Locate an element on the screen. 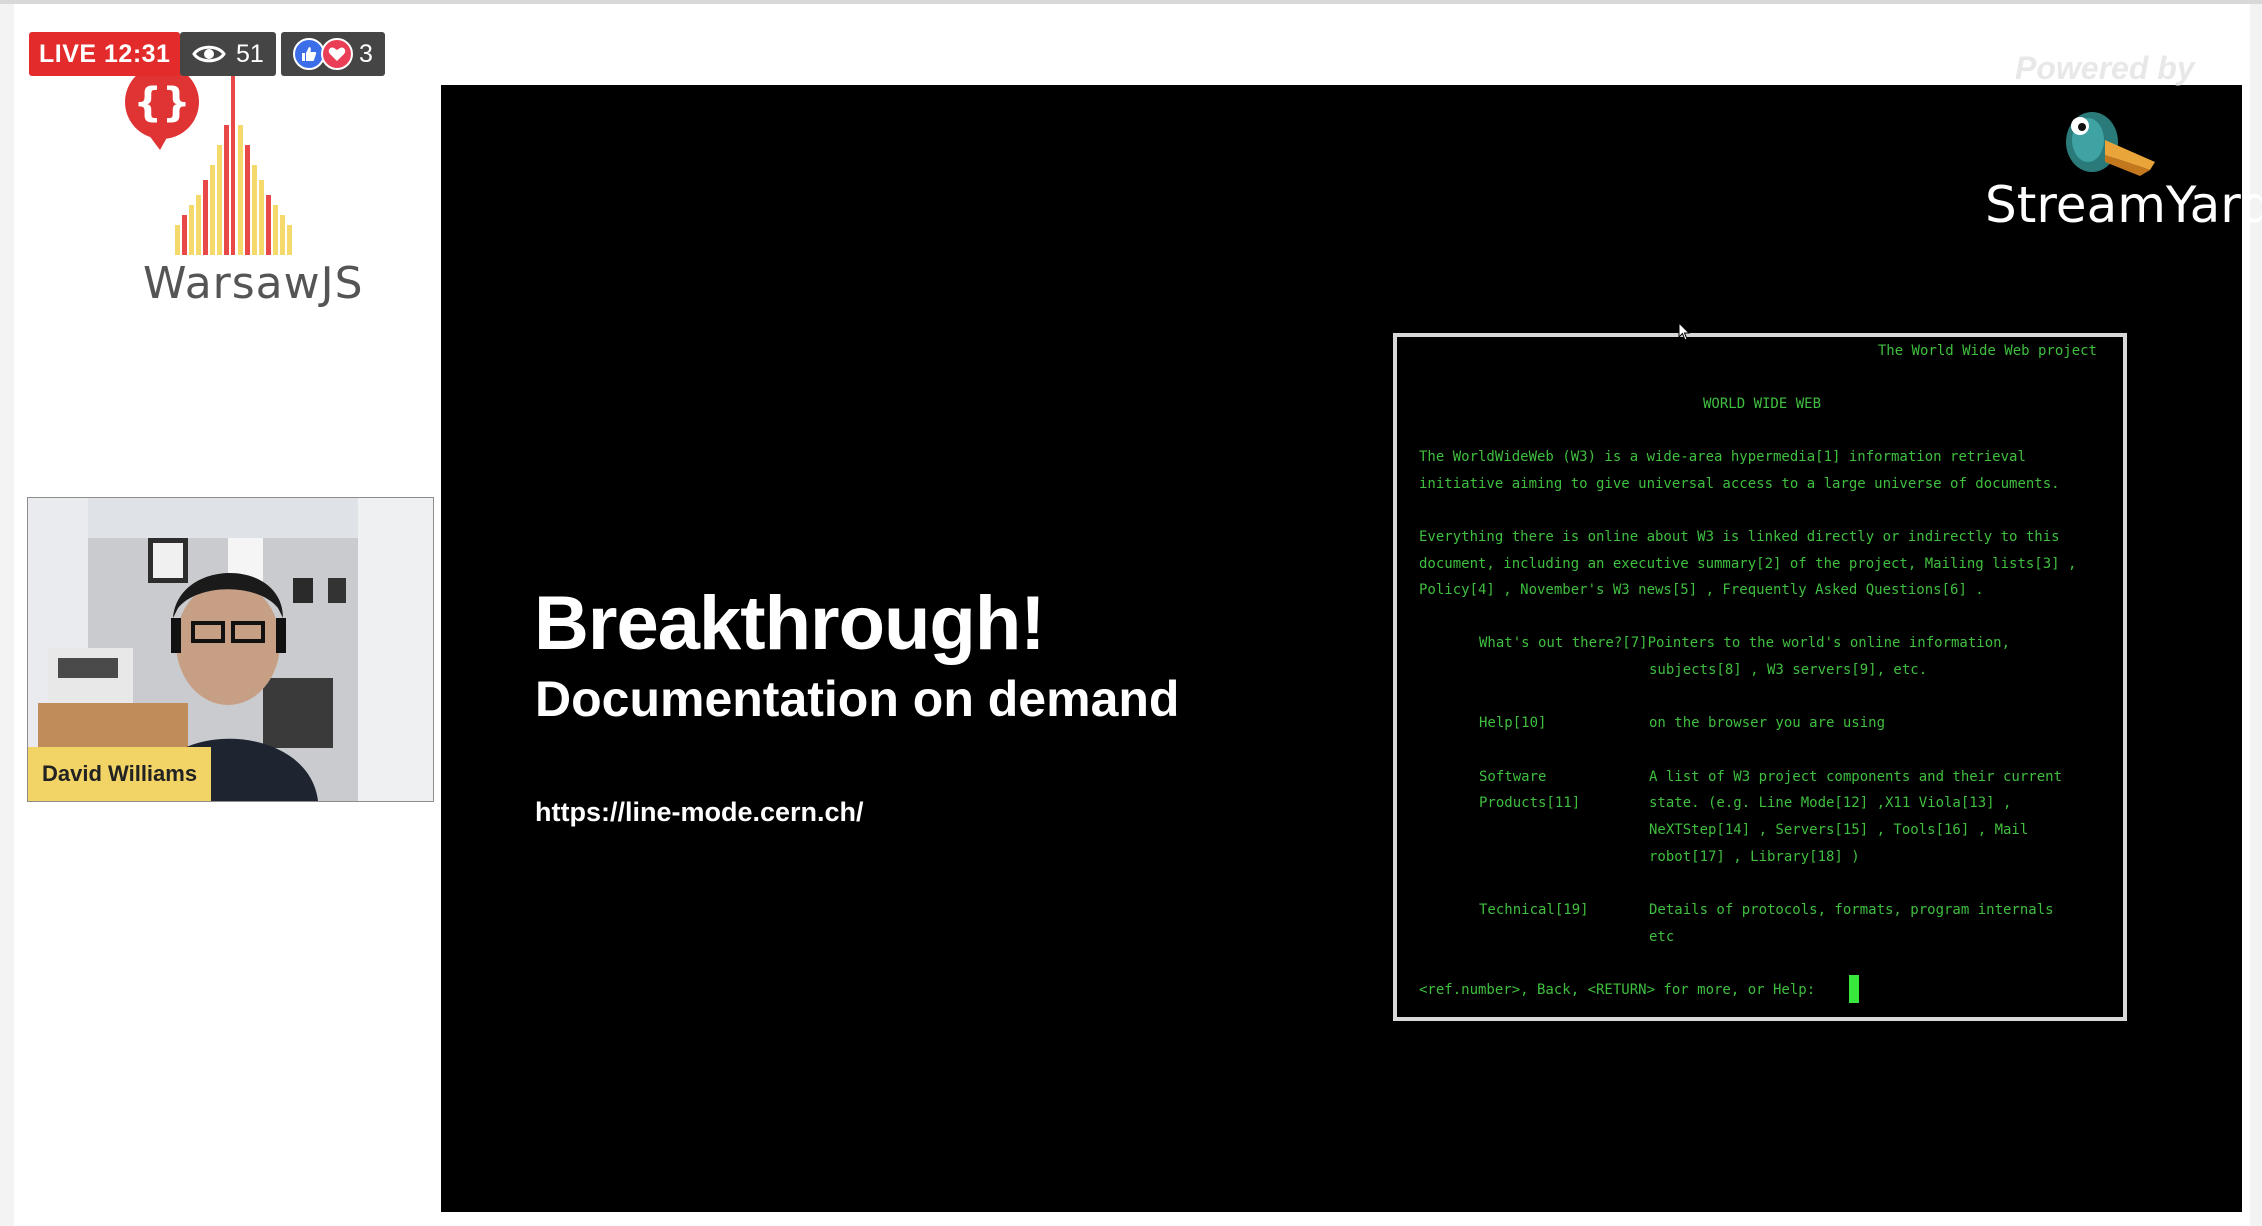 The image size is (2262, 1226). terminal-cursor is located at coordinates (1854, 989).